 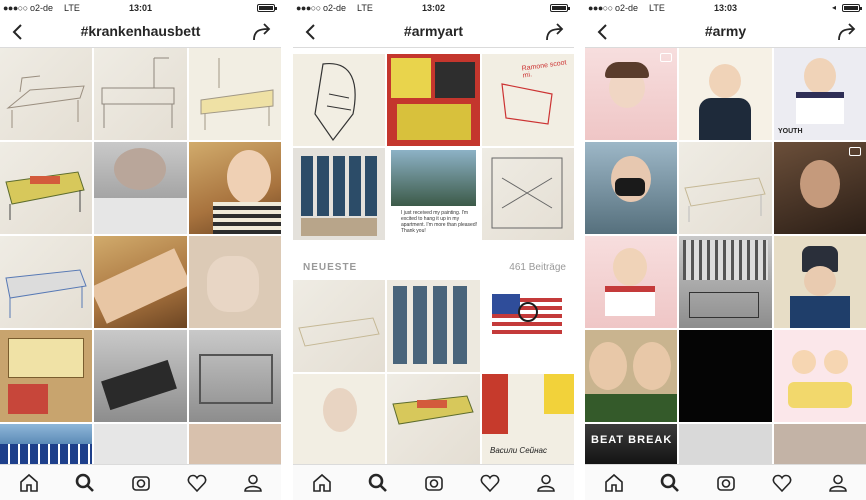 What do you see at coordinates (518, 450) in the screenshot?
I see `painting-signature: Васили Сейнас` at bounding box center [518, 450].